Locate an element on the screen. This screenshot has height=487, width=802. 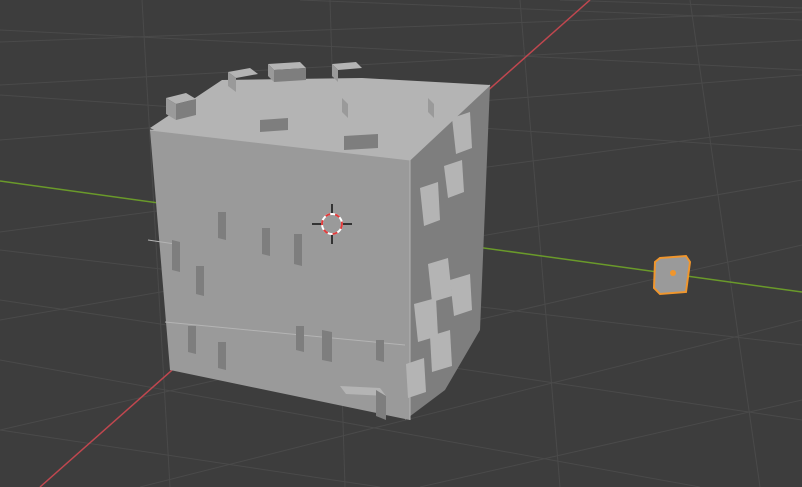
selected-object-icon is located at coordinates (672, 275).